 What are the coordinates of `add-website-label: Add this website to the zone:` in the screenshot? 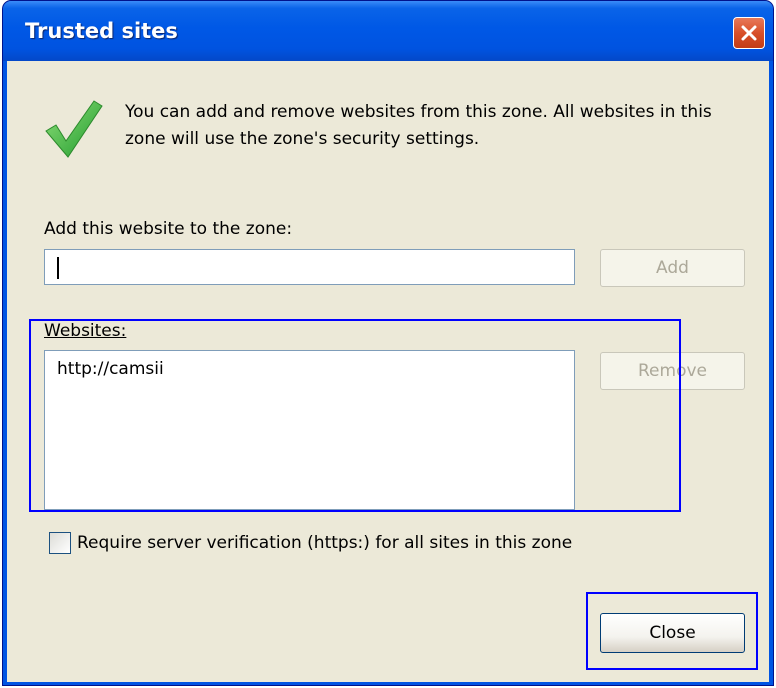 It's located at (168, 229).